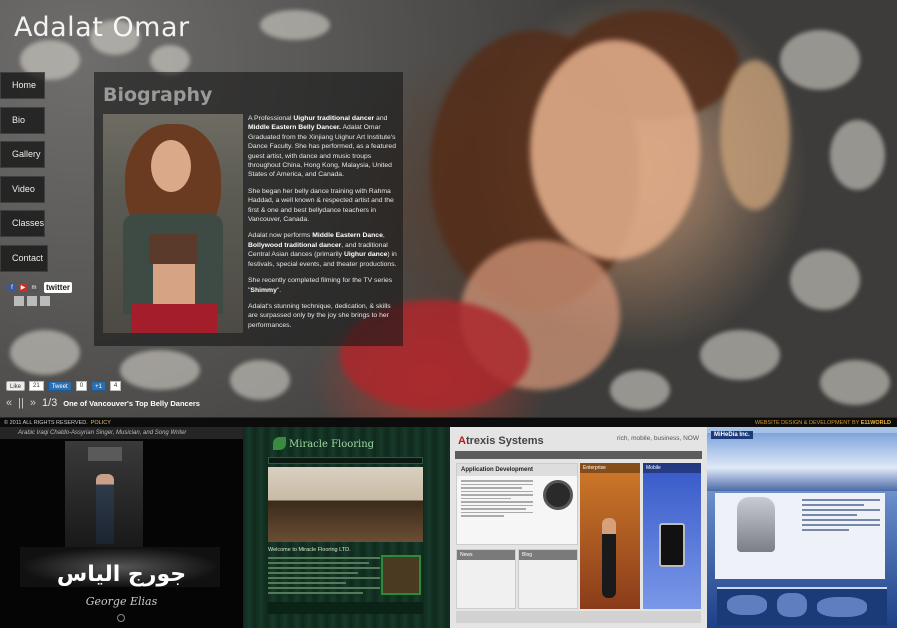  What do you see at coordinates (121, 618) in the screenshot?
I see `logo-icon` at bounding box center [121, 618].